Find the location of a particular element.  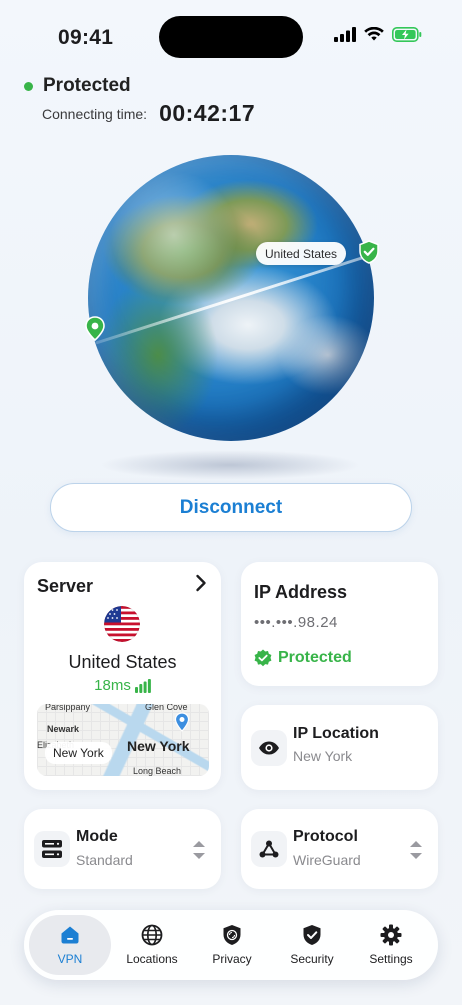

tab-label: Privacy is located at coordinates (232, 959).